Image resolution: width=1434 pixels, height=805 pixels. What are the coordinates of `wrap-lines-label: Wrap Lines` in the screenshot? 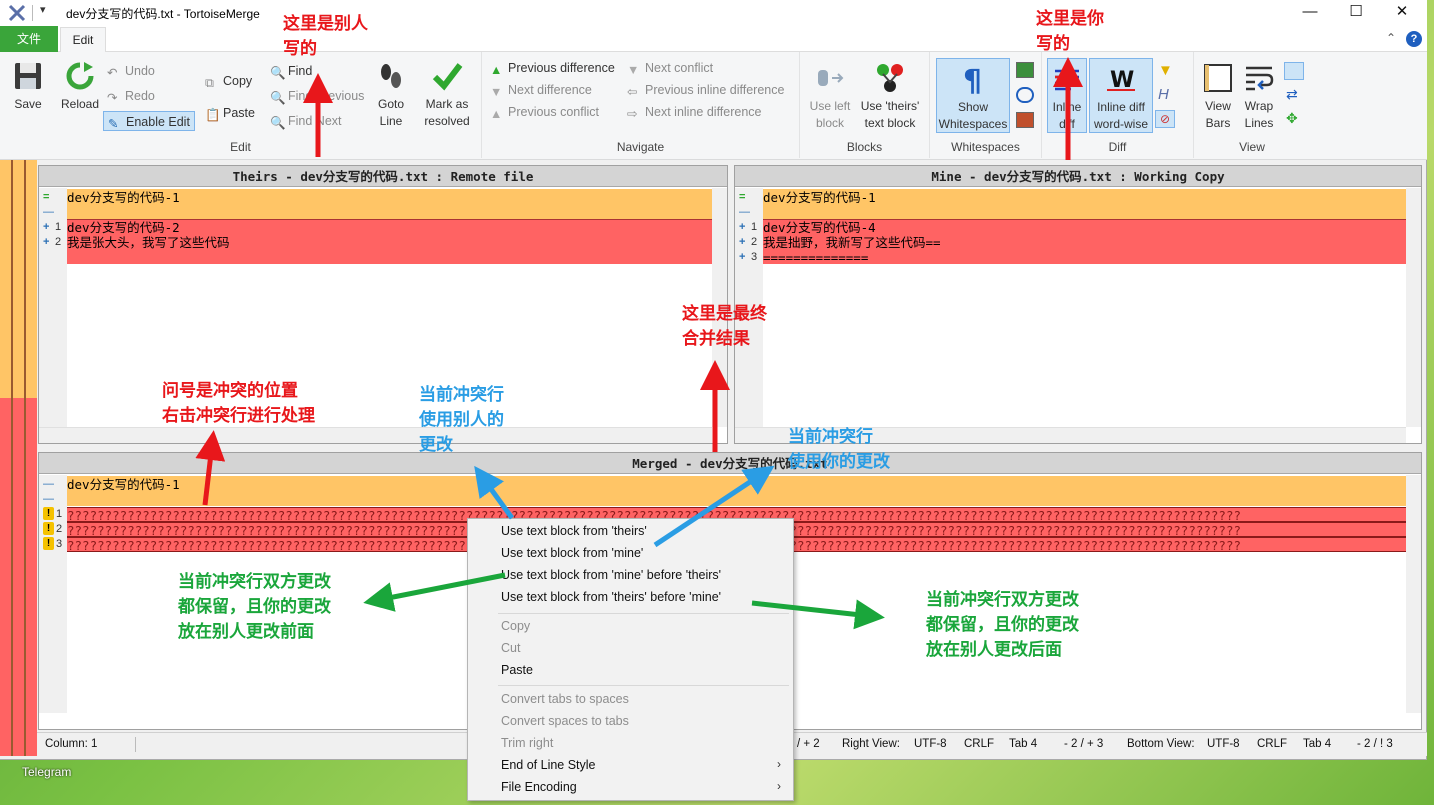 It's located at (1259, 114).